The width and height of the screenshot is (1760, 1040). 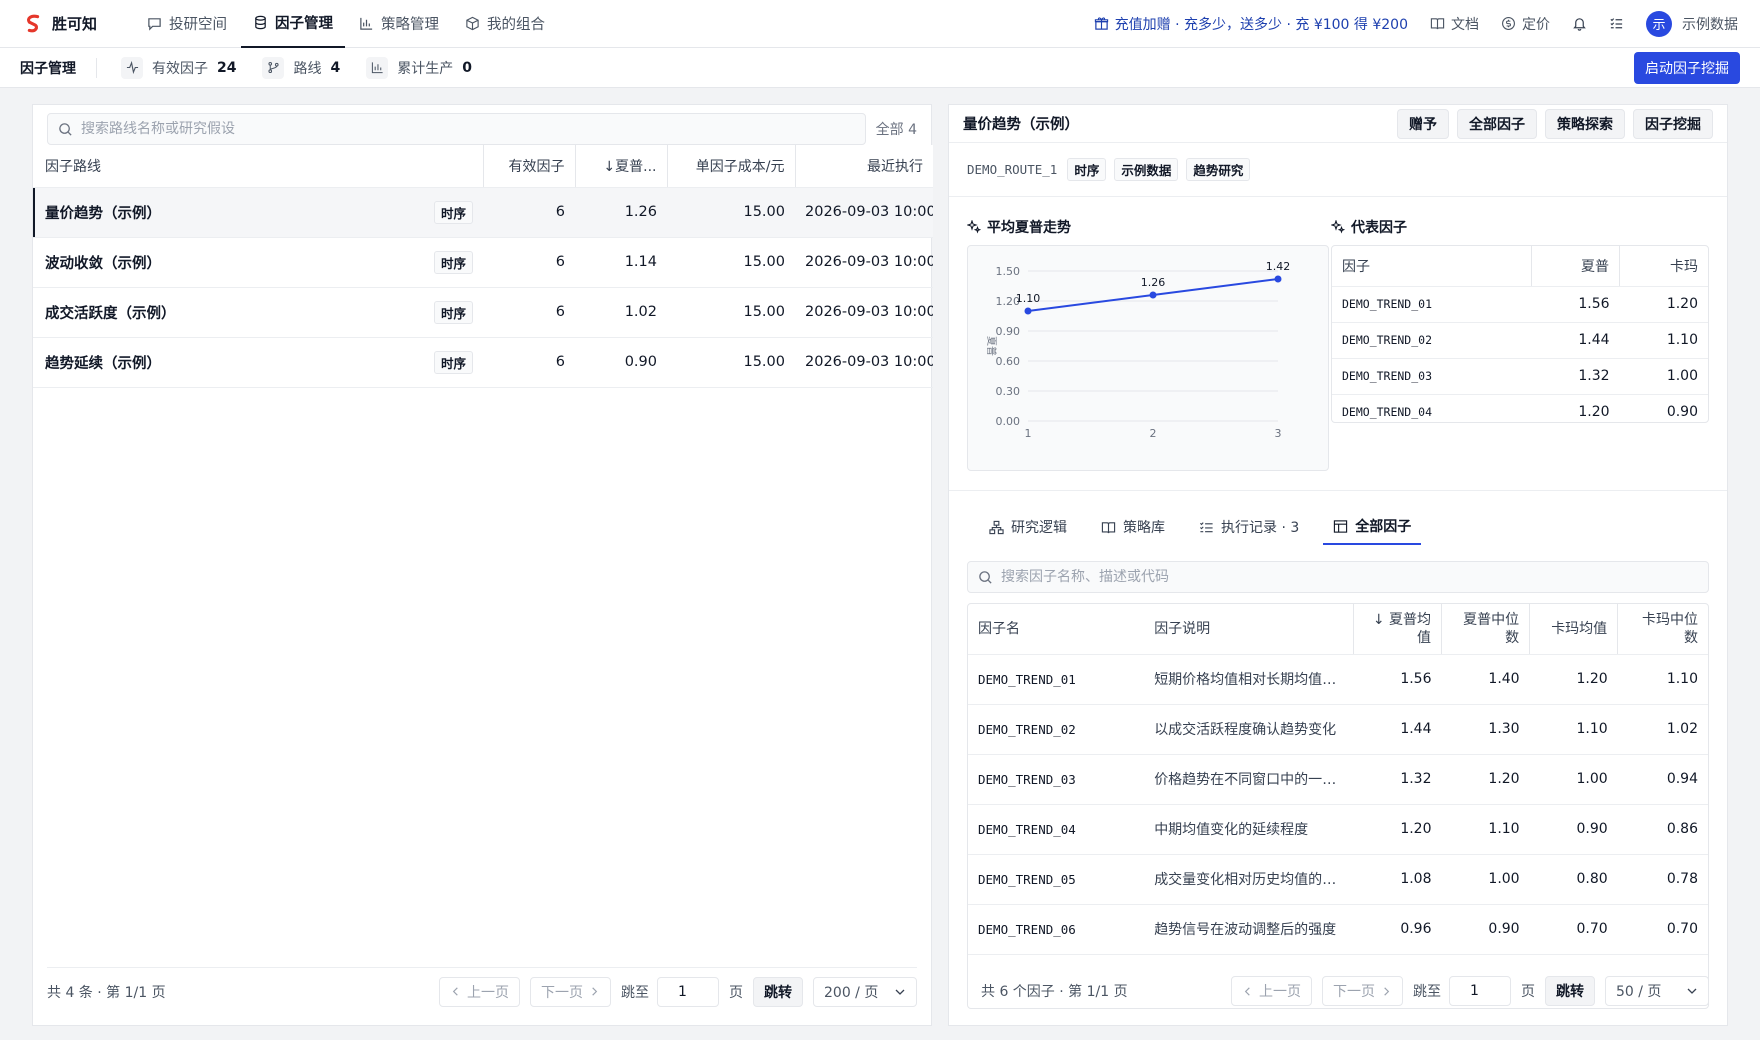 What do you see at coordinates (1485, 779) in the screenshot?
I see `sharpe-median: 1.20` at bounding box center [1485, 779].